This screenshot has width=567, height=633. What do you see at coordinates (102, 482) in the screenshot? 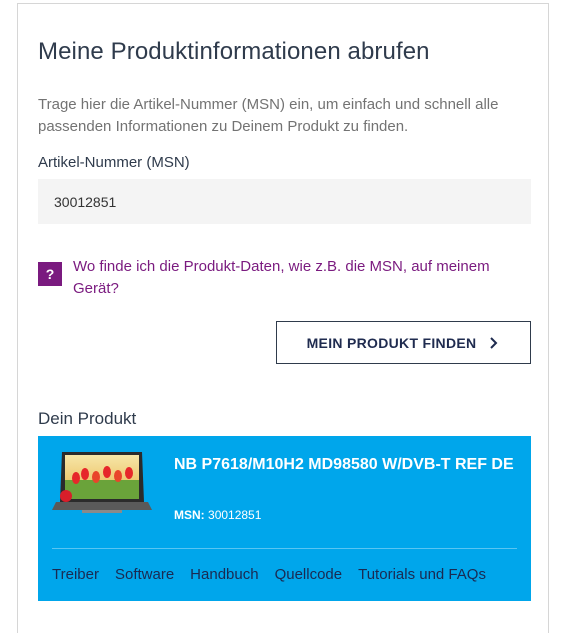
I see `laptop-image` at bounding box center [102, 482].